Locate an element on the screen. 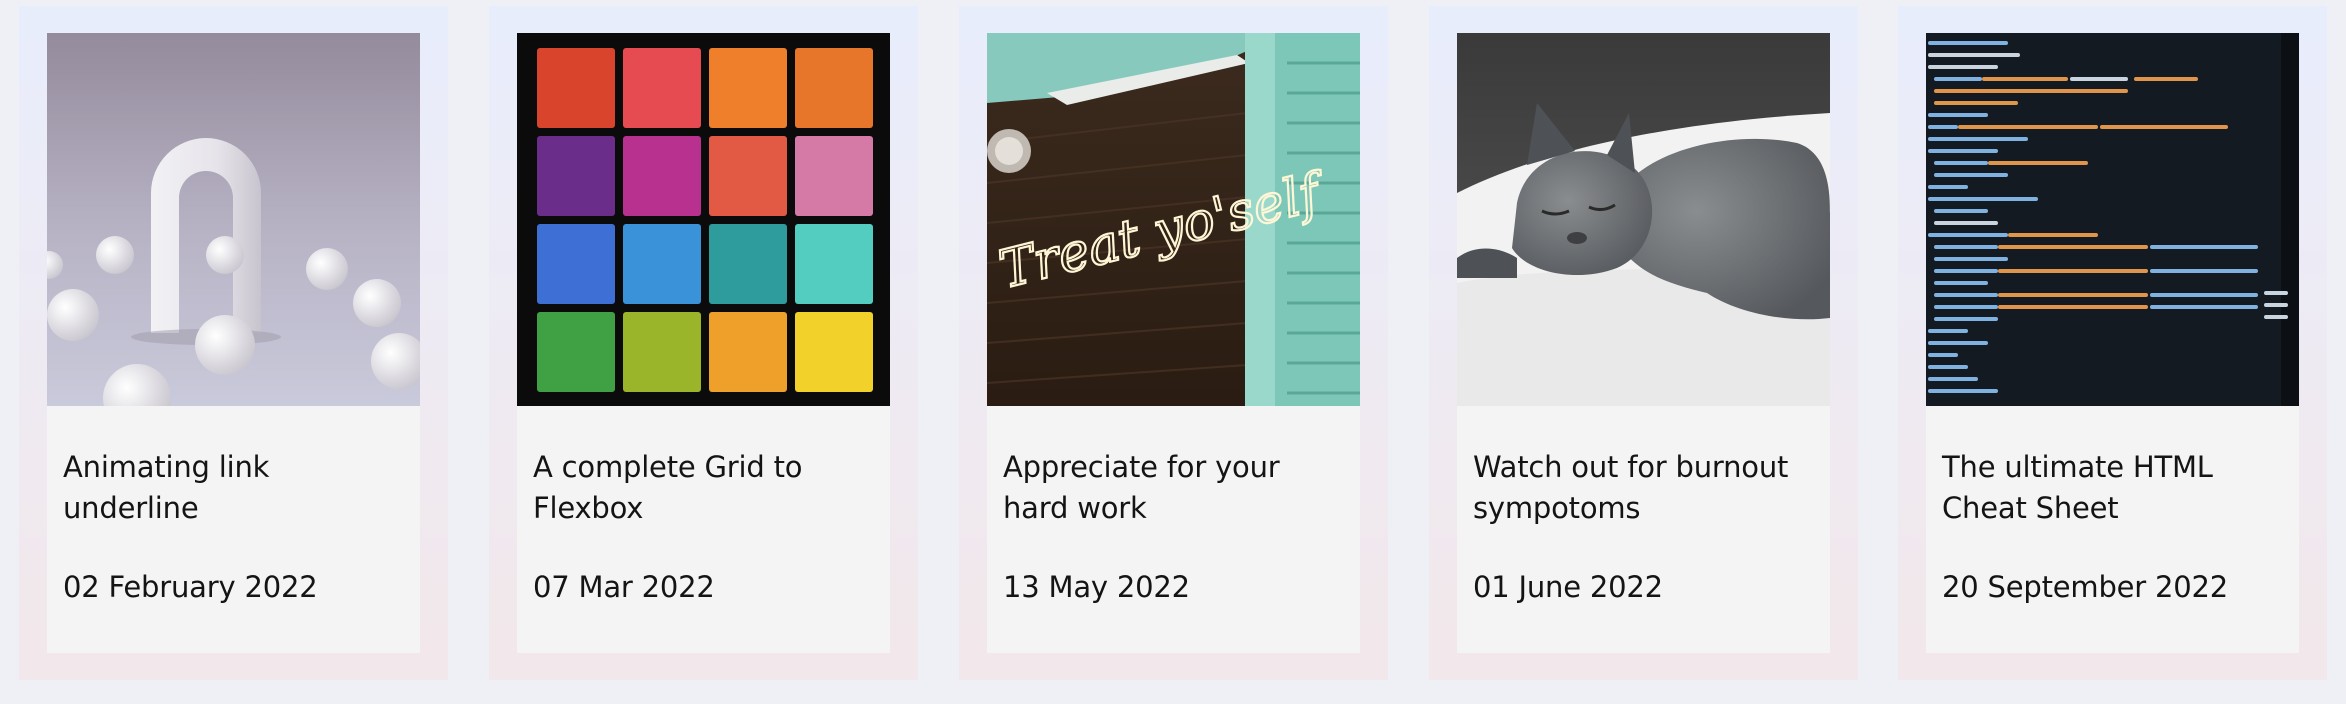  card-image-code is located at coordinates (2112, 219).